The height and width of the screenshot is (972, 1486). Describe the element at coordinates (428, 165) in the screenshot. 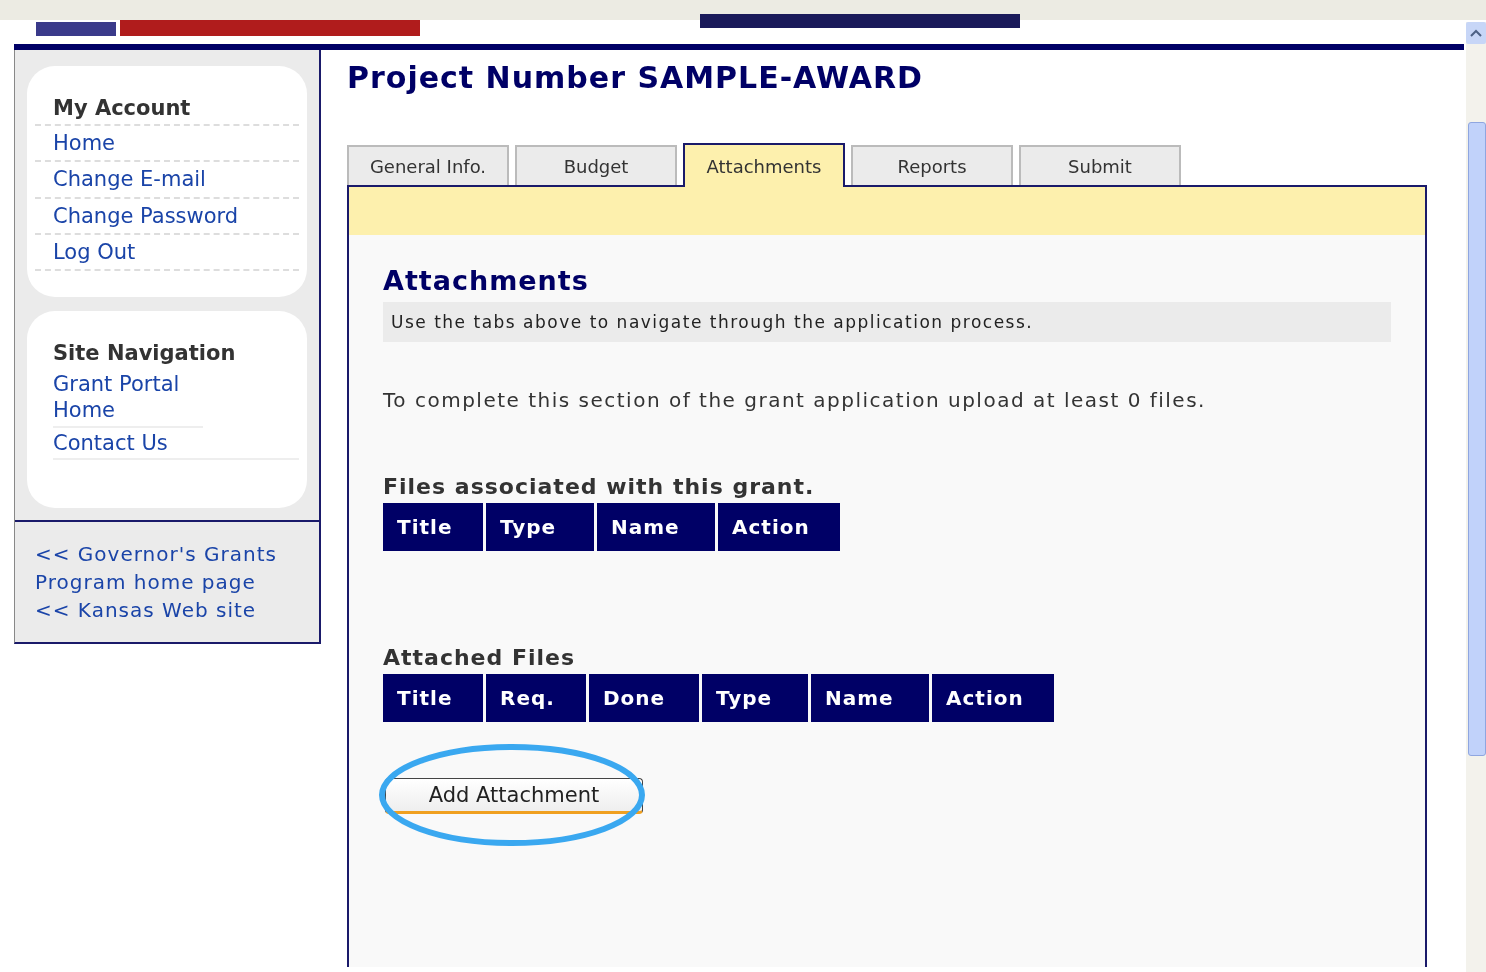

I see `tab: General Info.` at that location.